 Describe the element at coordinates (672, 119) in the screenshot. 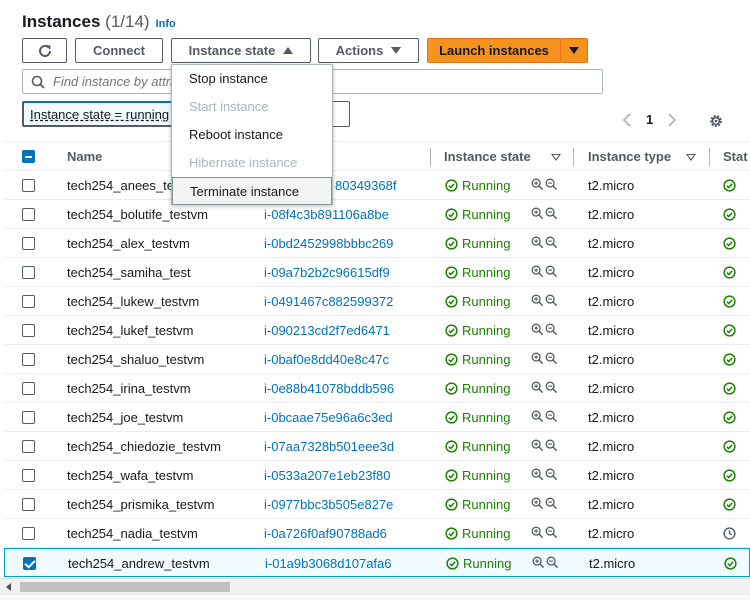

I see `chevron-right-icon` at that location.